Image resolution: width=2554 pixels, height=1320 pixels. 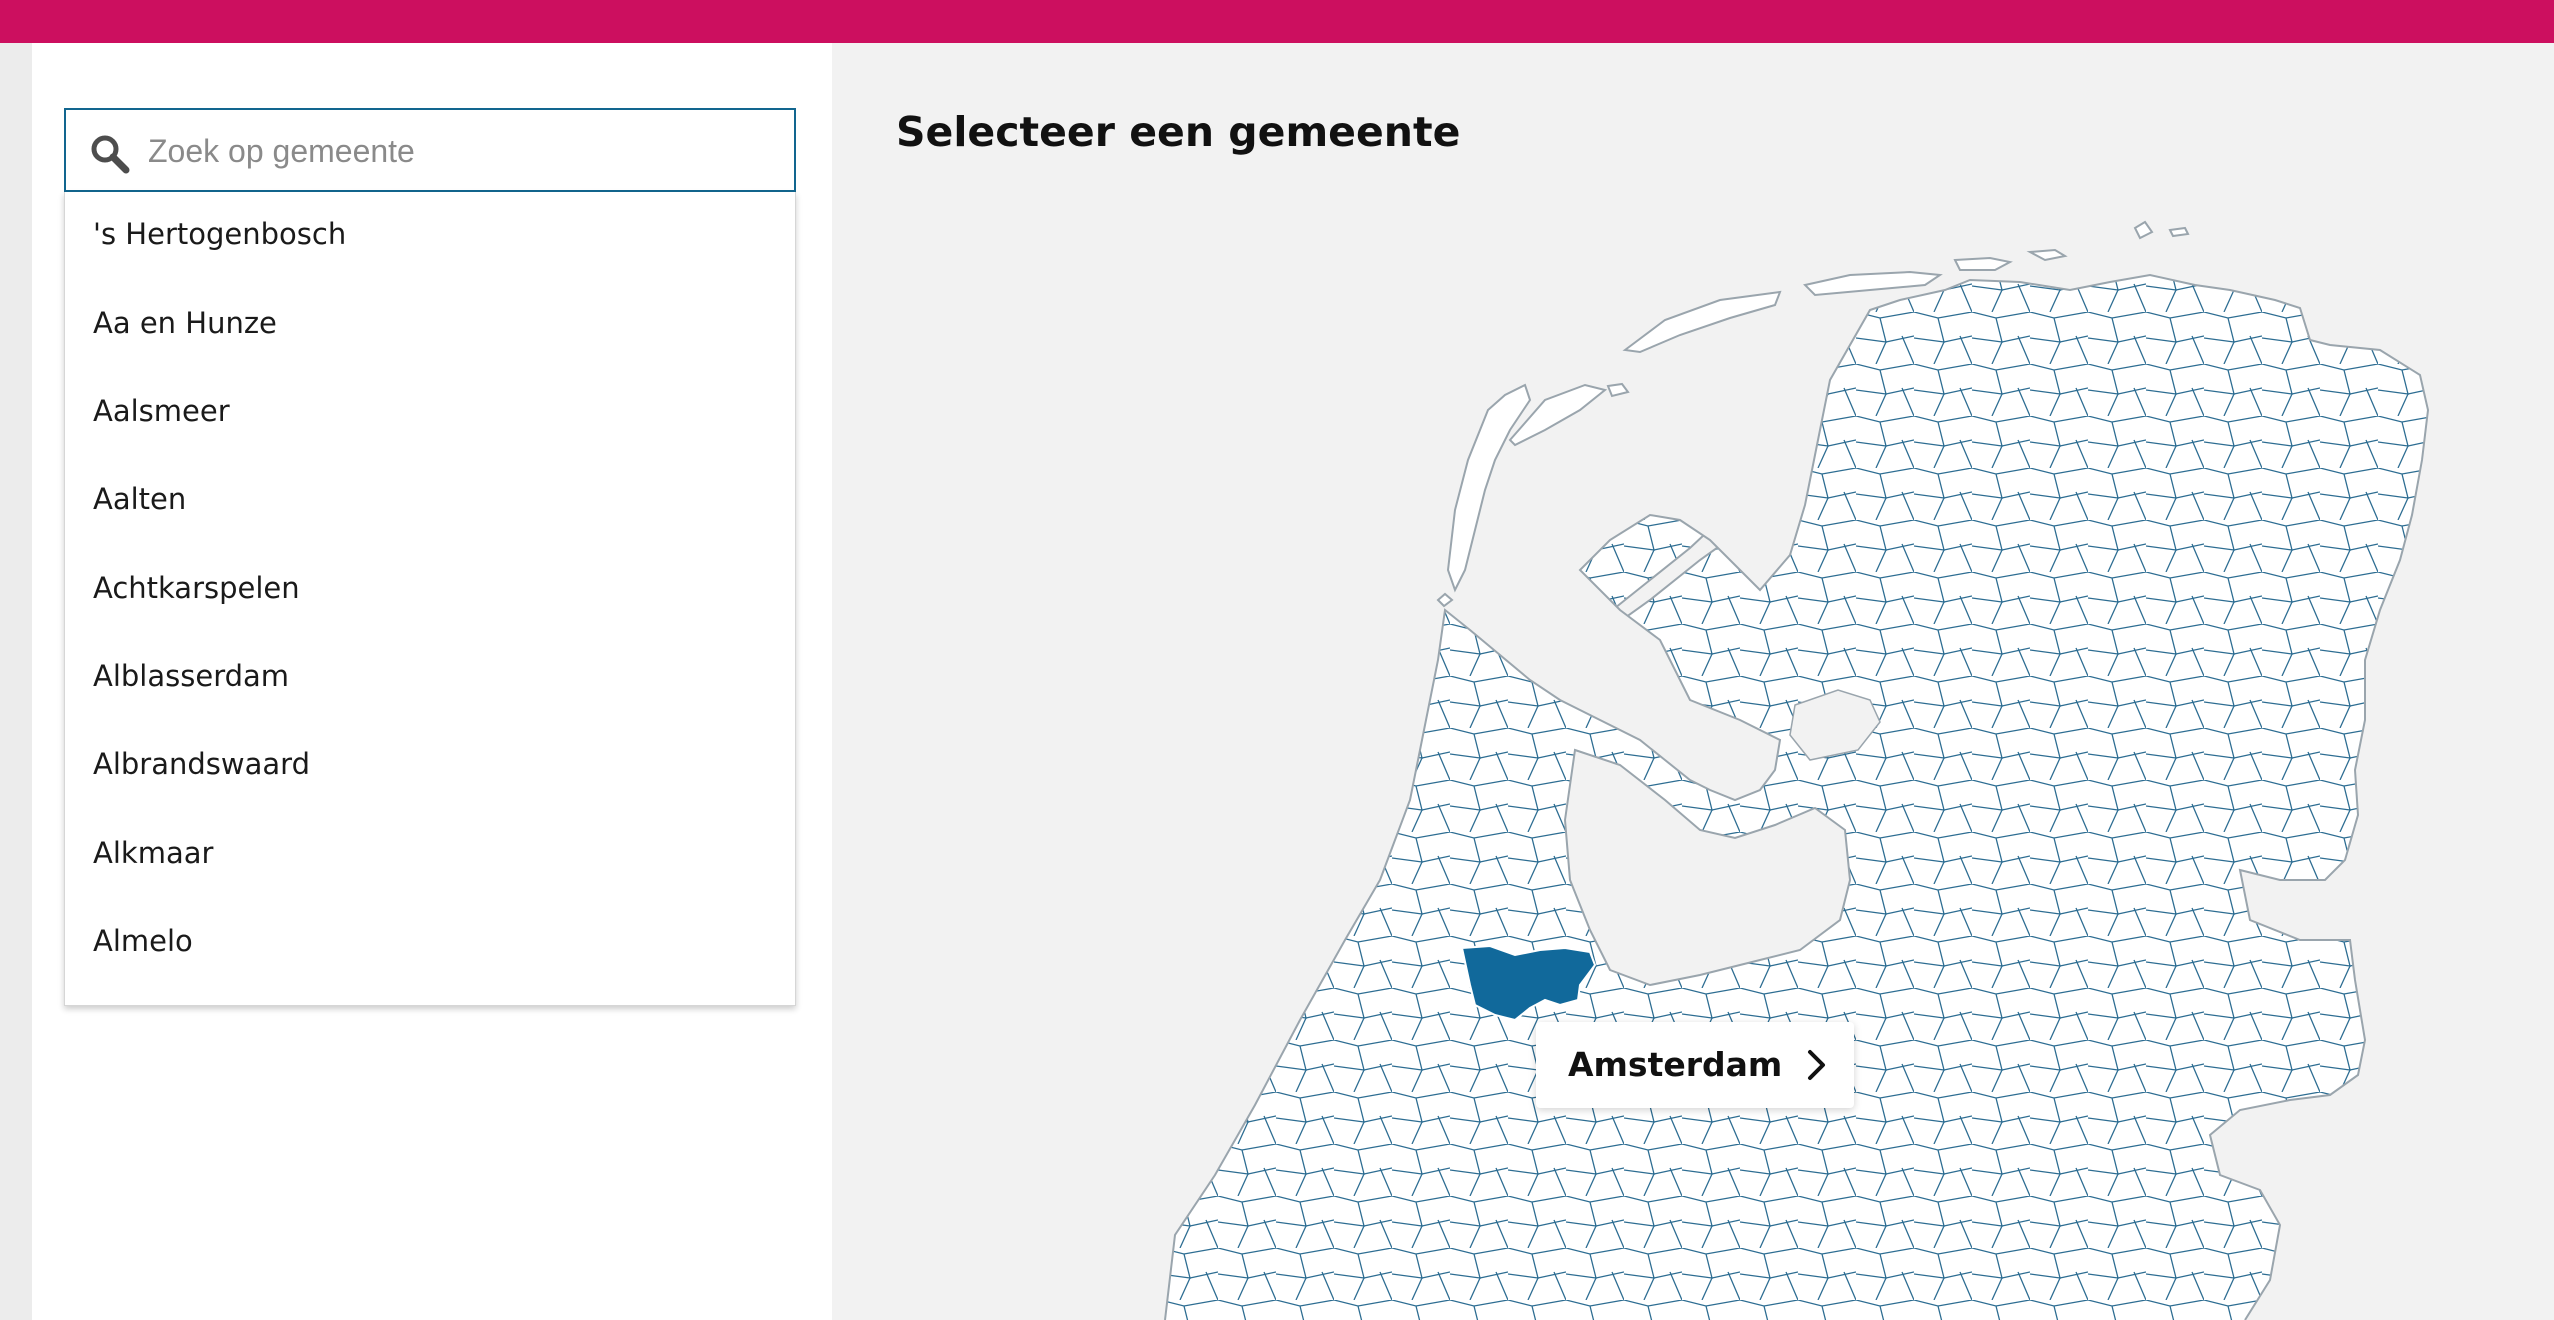 I want to click on page-title: Selecteer een gemeente, so click(x=1178, y=132).